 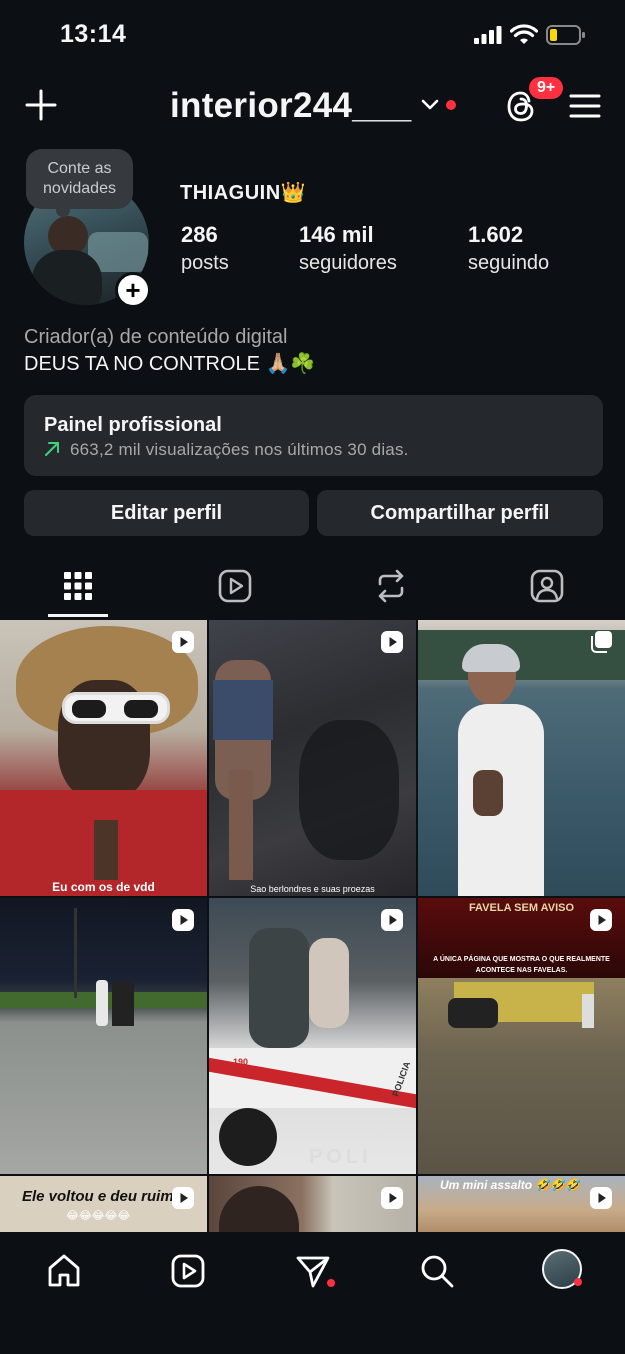 I want to click on messages-notification-dot, so click(x=331, y=1283).